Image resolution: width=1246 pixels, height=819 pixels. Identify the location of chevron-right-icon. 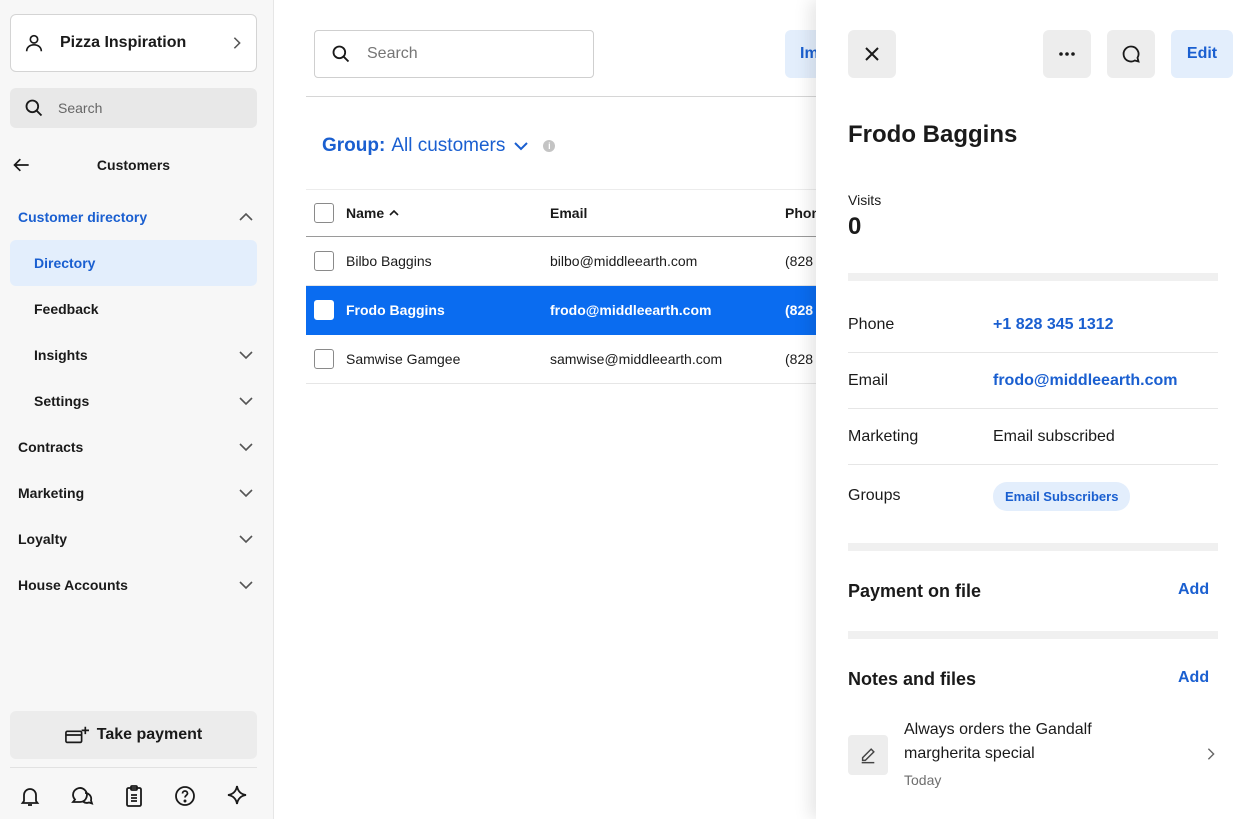
(1211, 754).